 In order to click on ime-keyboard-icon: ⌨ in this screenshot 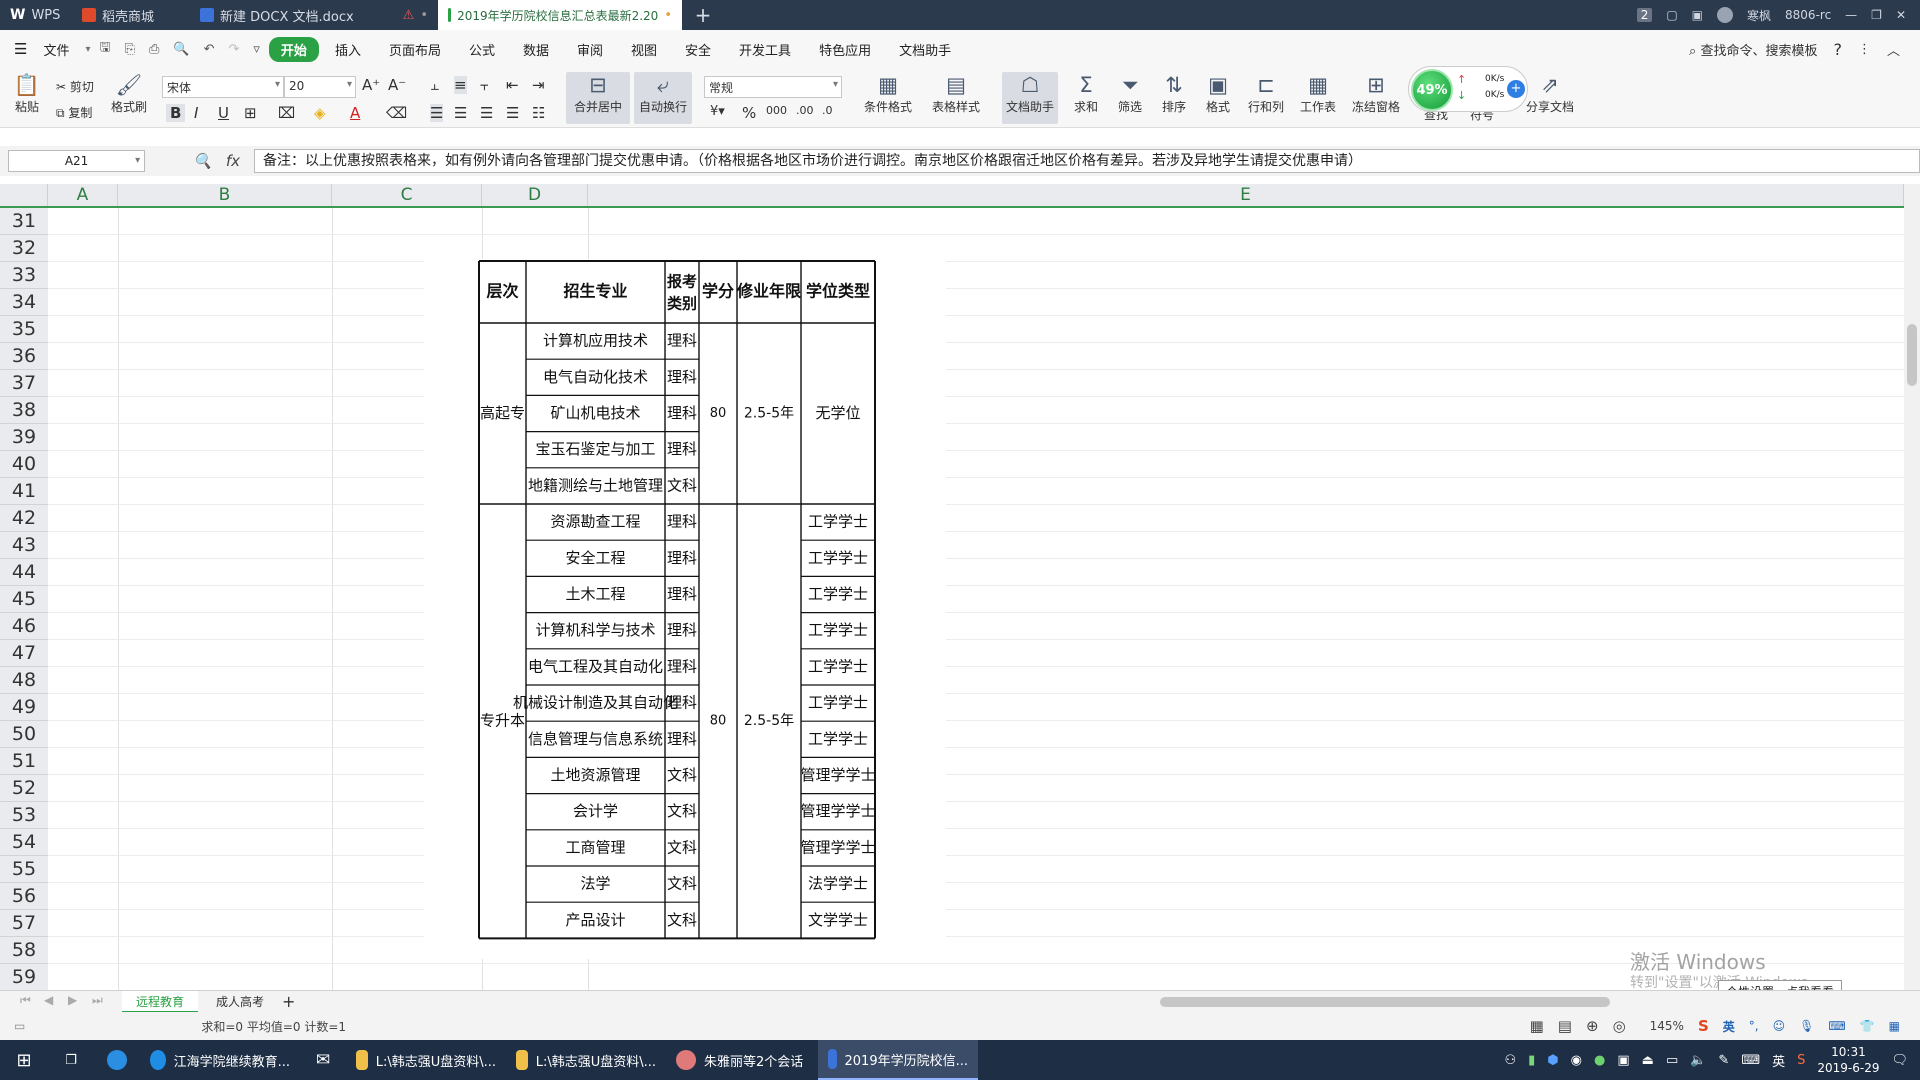, I will do `click(1836, 1026)`.